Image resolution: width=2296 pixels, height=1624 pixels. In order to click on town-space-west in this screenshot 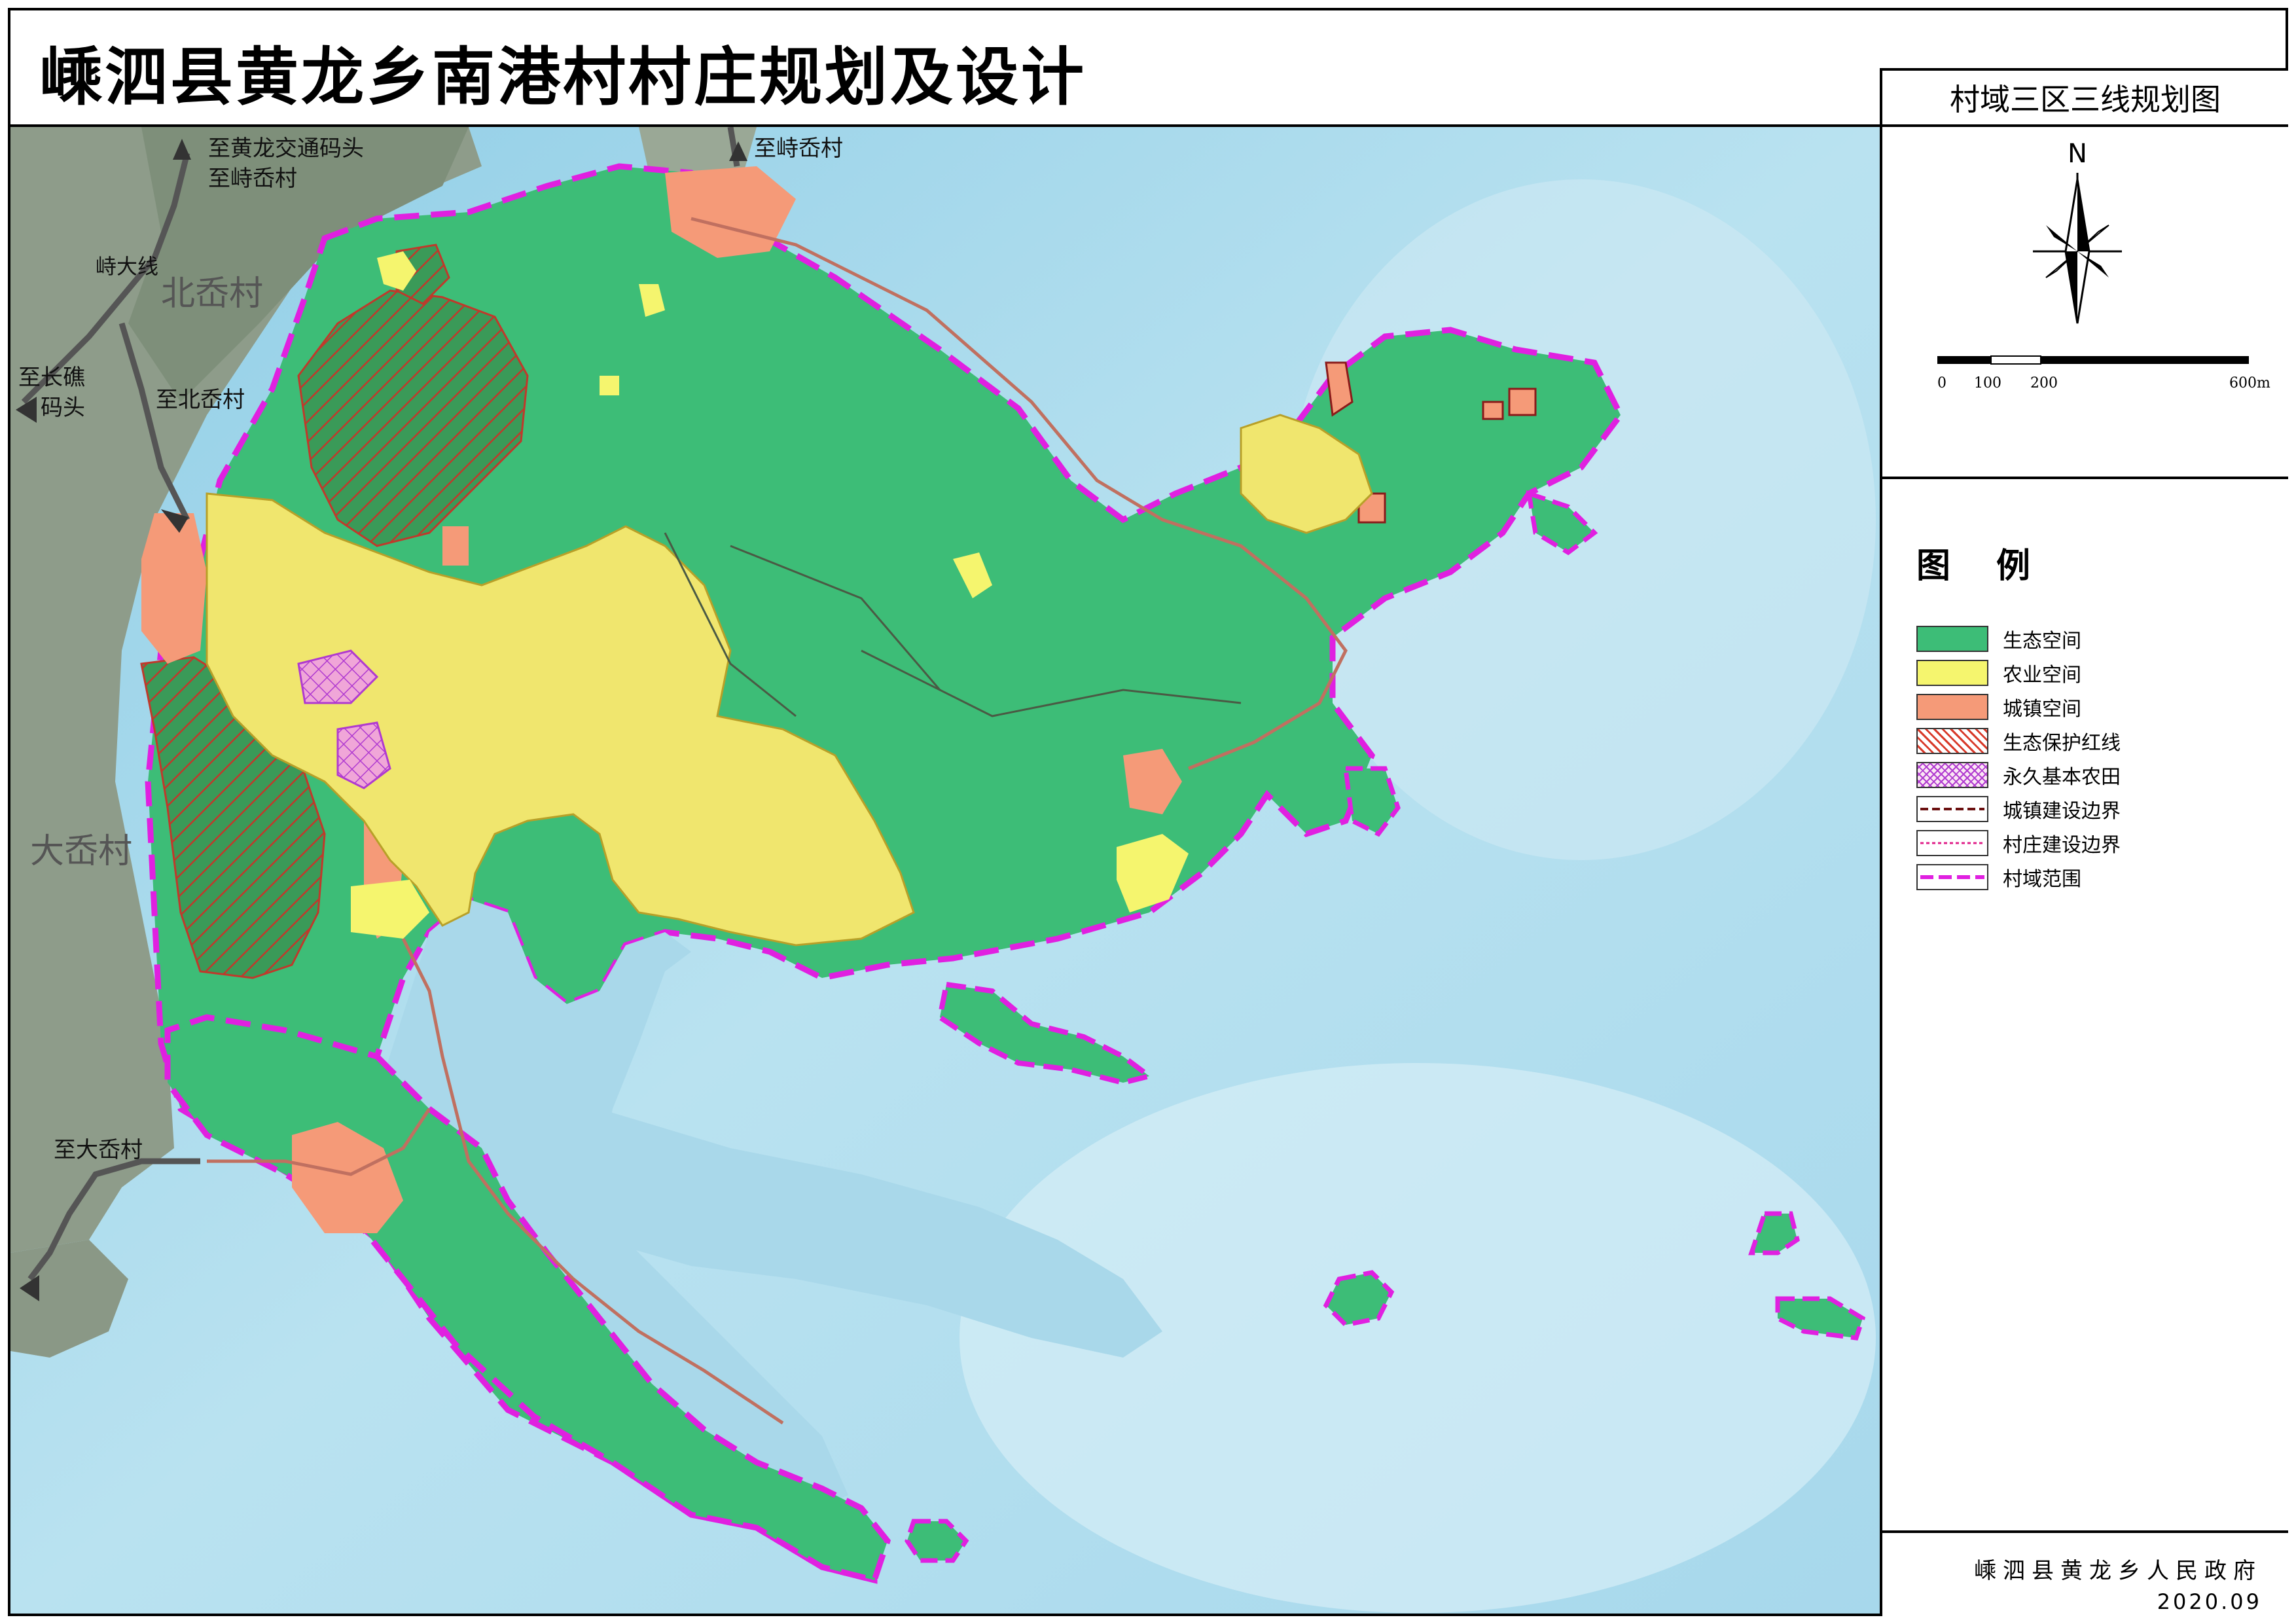, I will do `click(174, 588)`.